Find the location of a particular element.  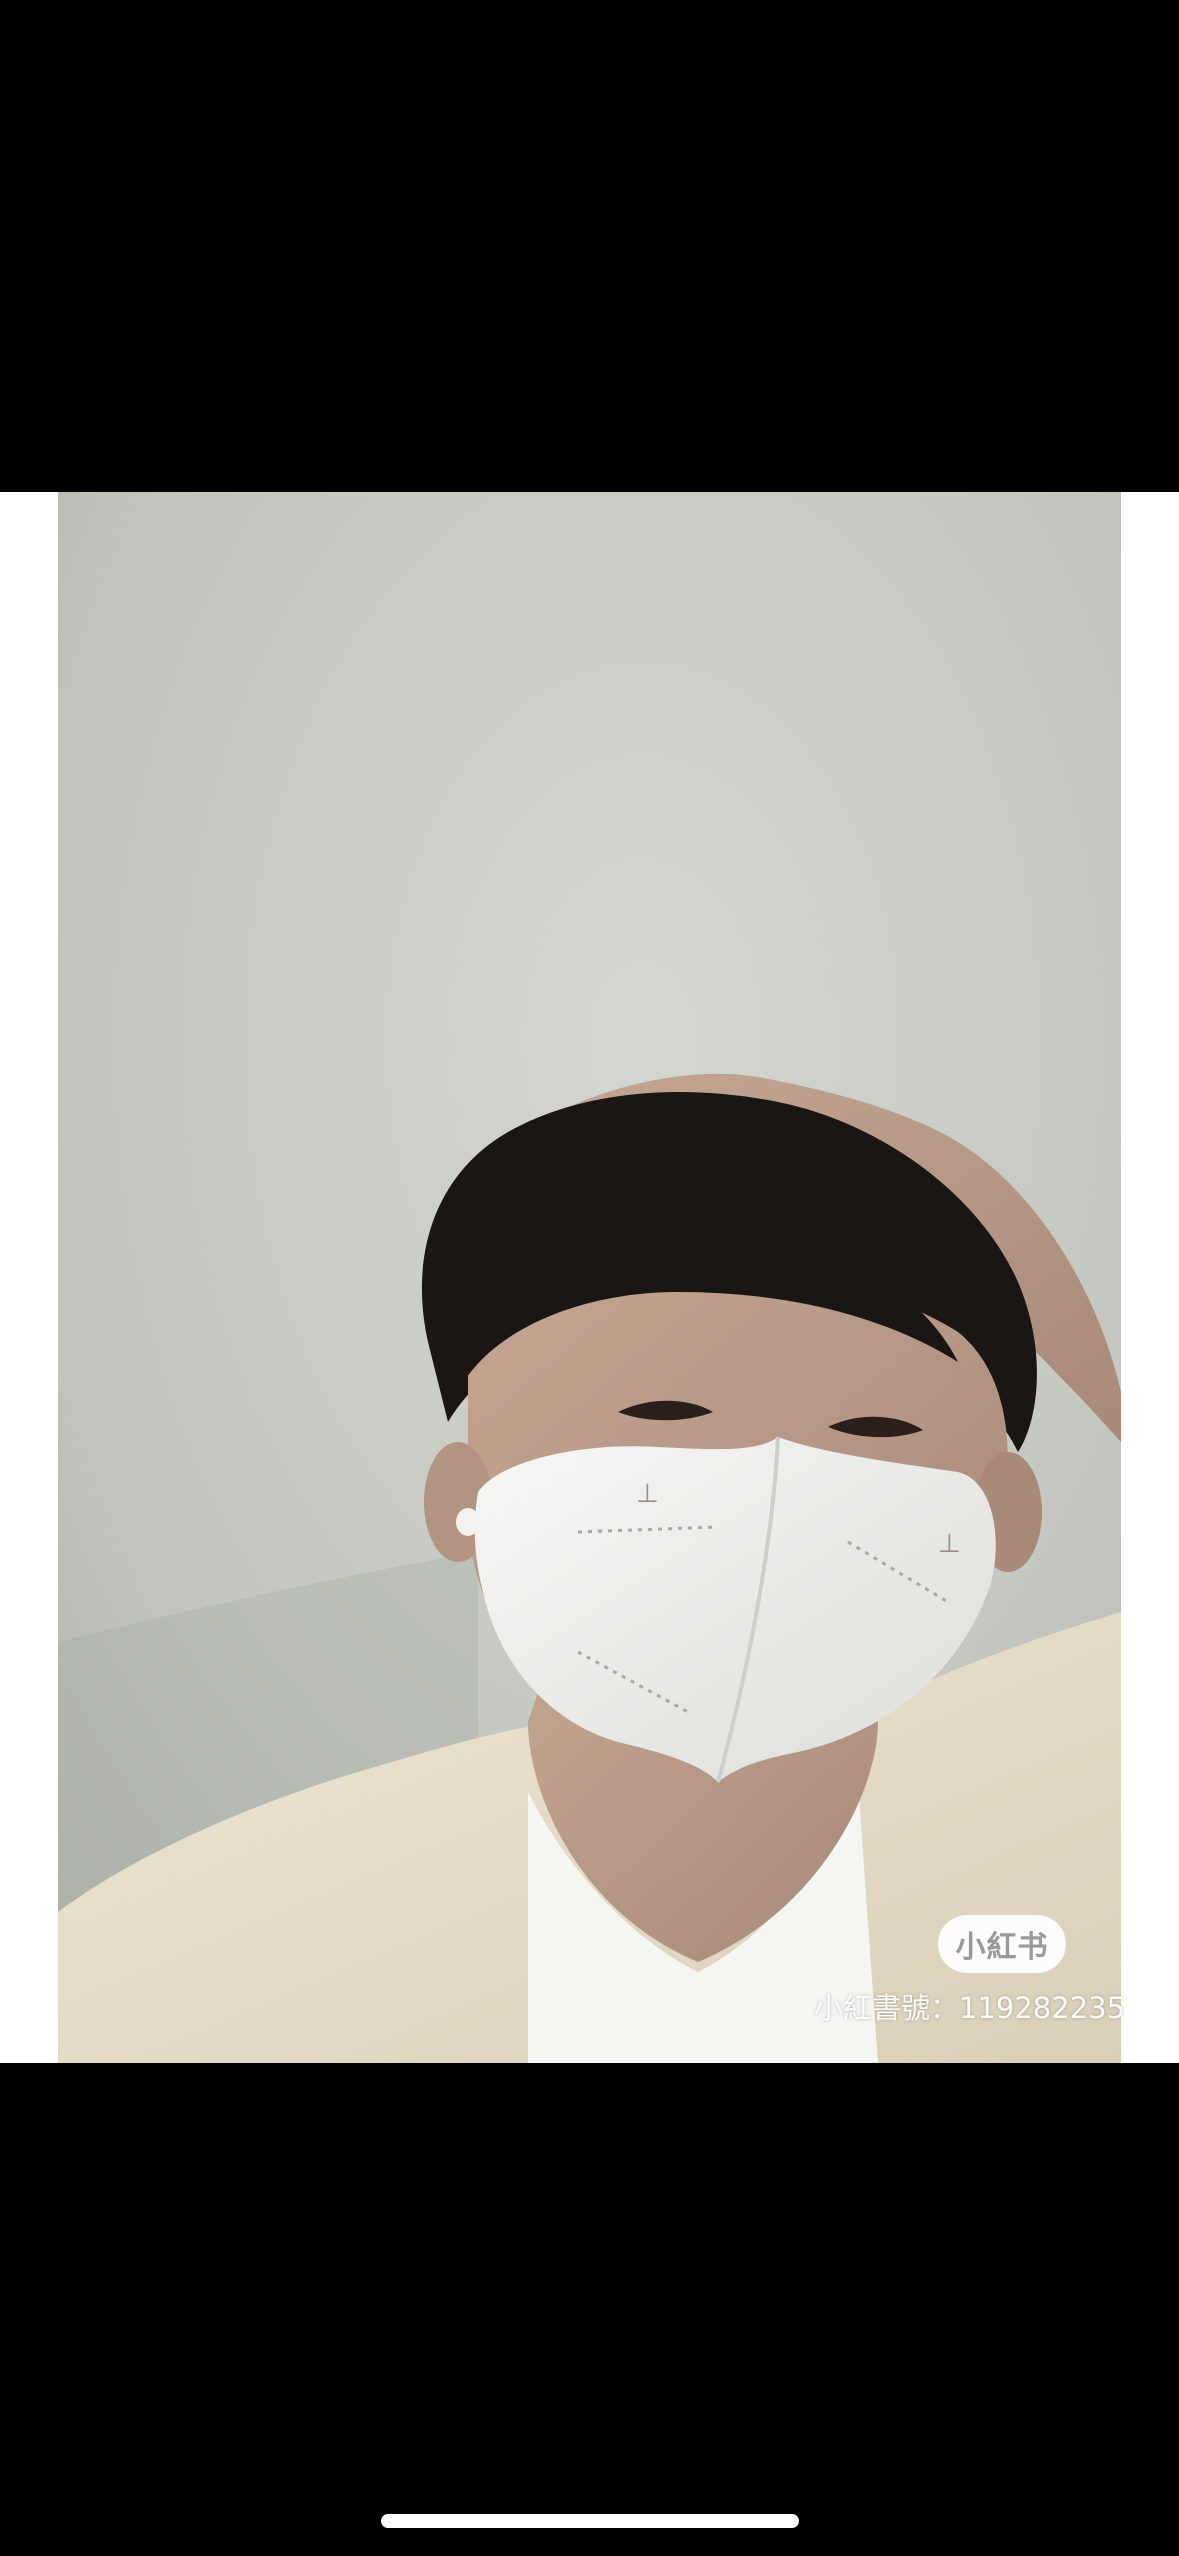

logo-text: 小紅书 is located at coordinates (1002, 1947).